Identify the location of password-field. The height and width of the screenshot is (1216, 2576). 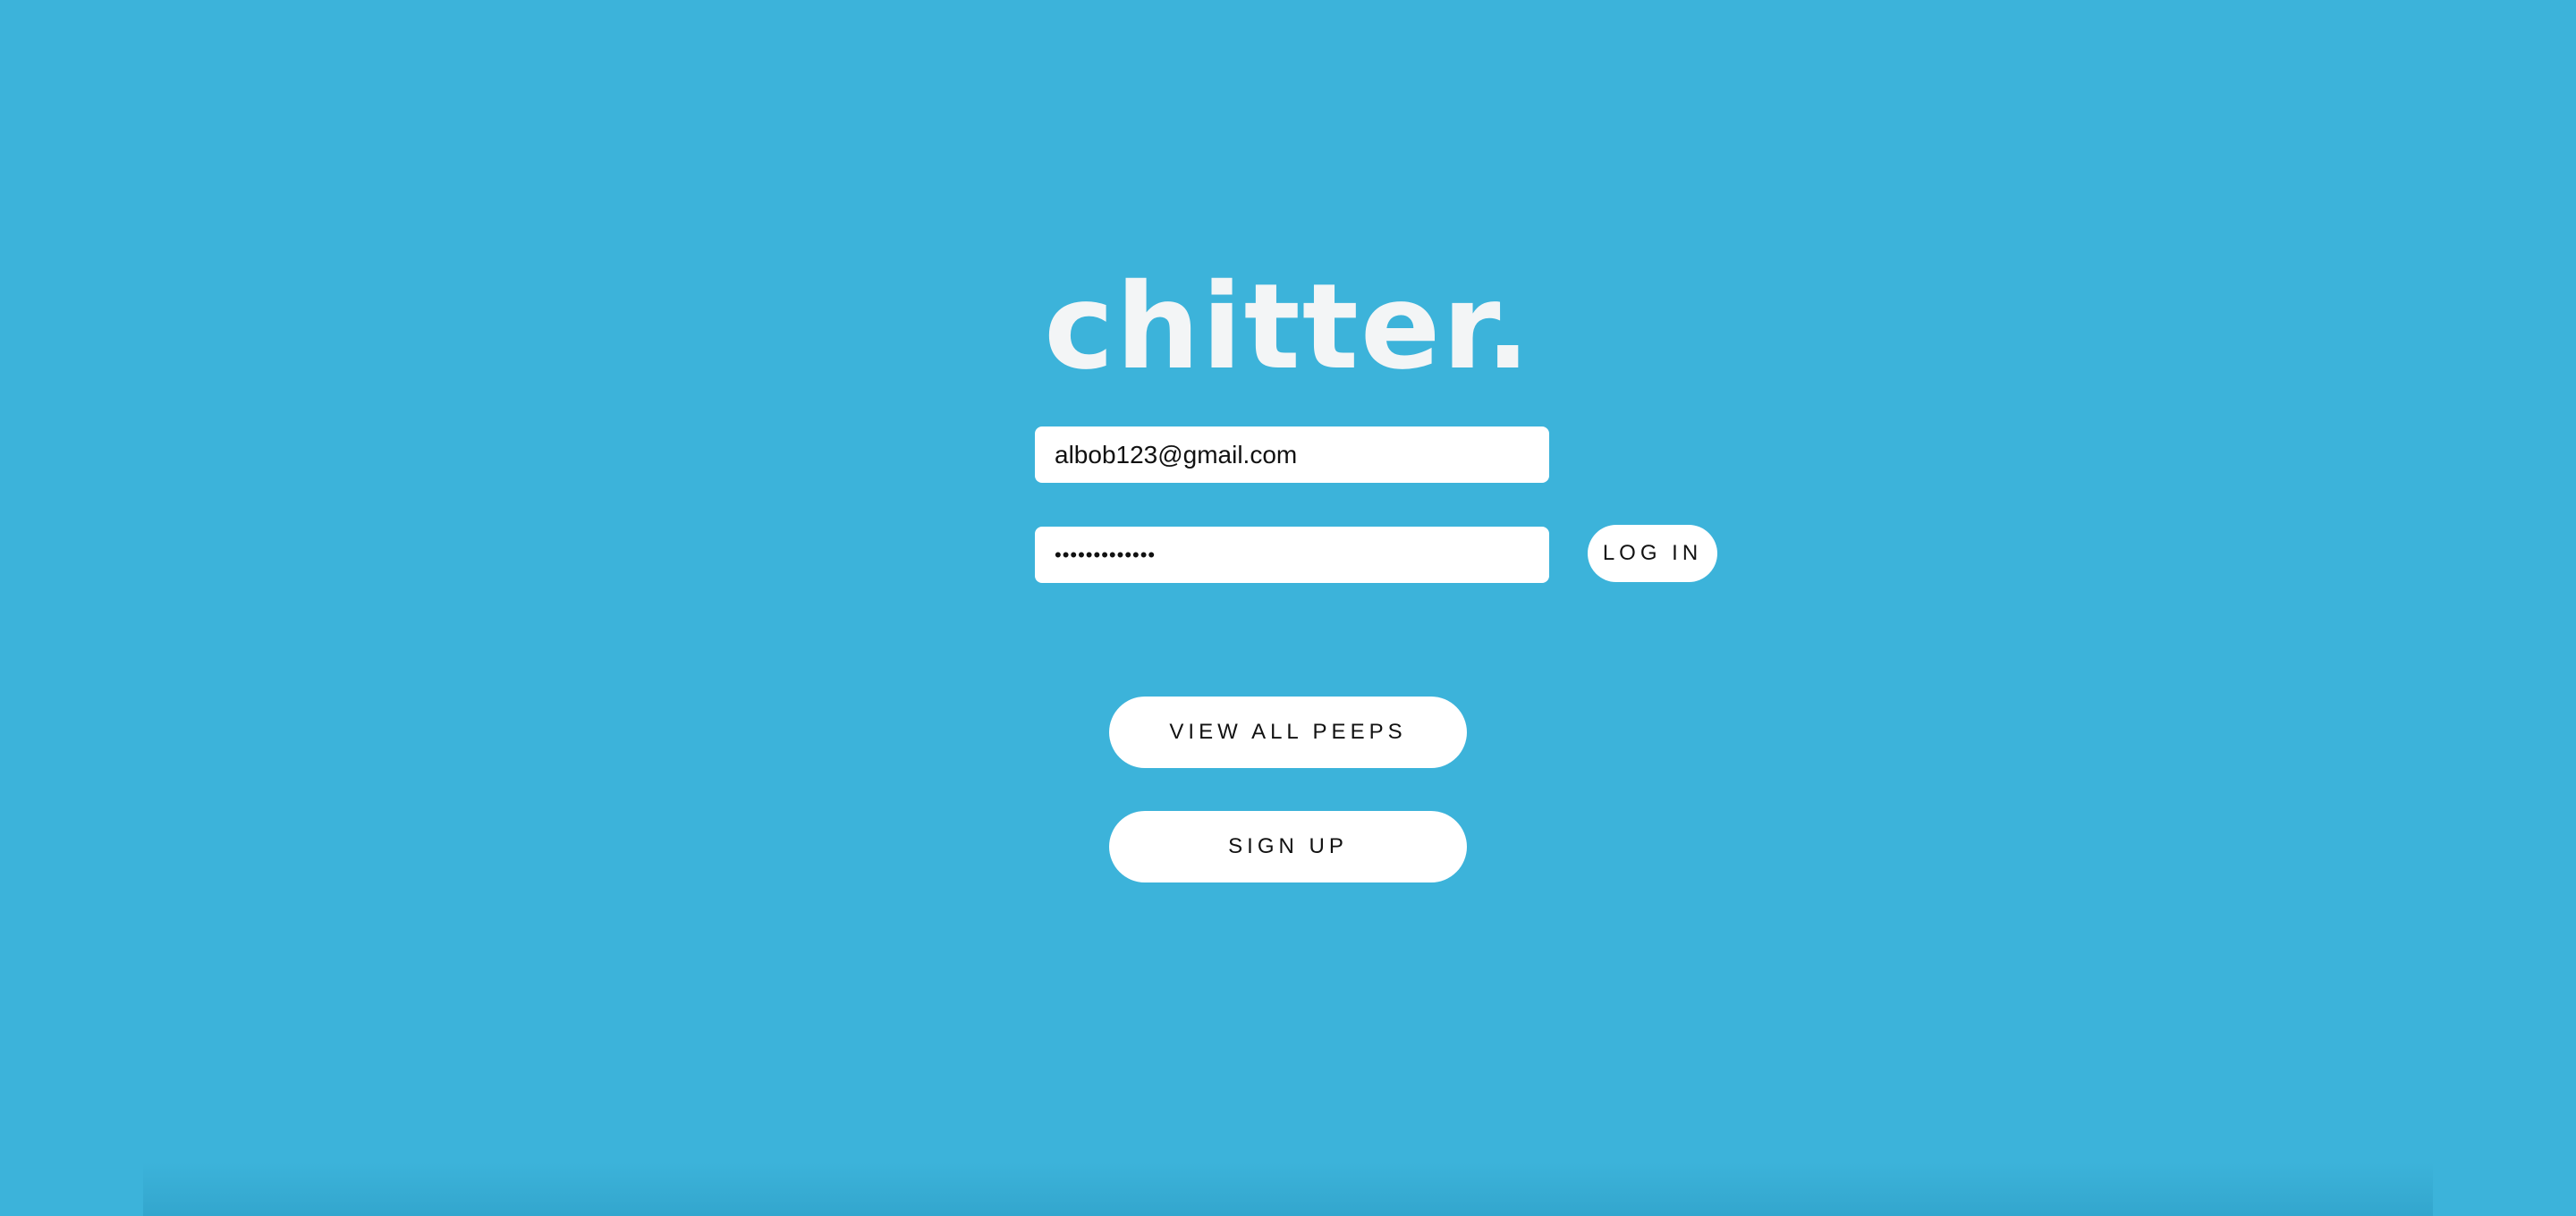
(1292, 555).